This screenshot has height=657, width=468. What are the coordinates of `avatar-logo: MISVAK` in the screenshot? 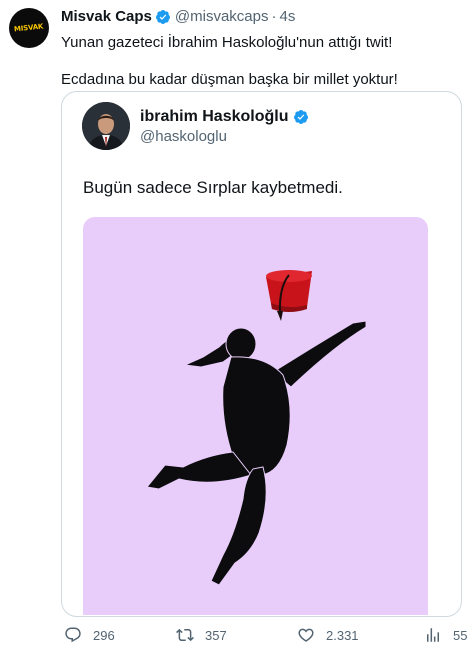 It's located at (29, 28).